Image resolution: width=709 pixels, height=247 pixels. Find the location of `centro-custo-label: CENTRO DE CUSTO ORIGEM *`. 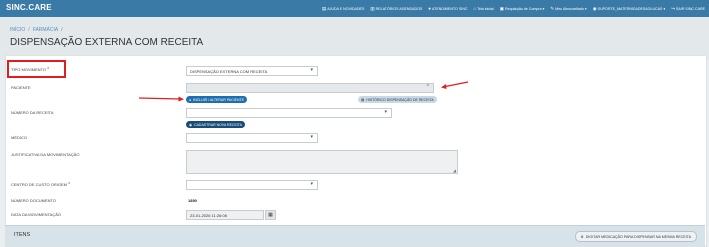

centro-custo-label: CENTRO DE CUSTO ORIGEM * is located at coordinates (40, 185).